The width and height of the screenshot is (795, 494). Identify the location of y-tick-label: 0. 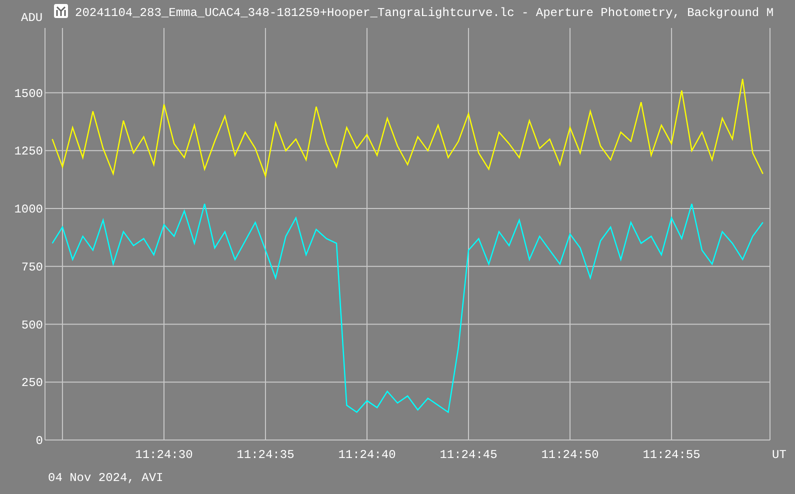
(39, 441).